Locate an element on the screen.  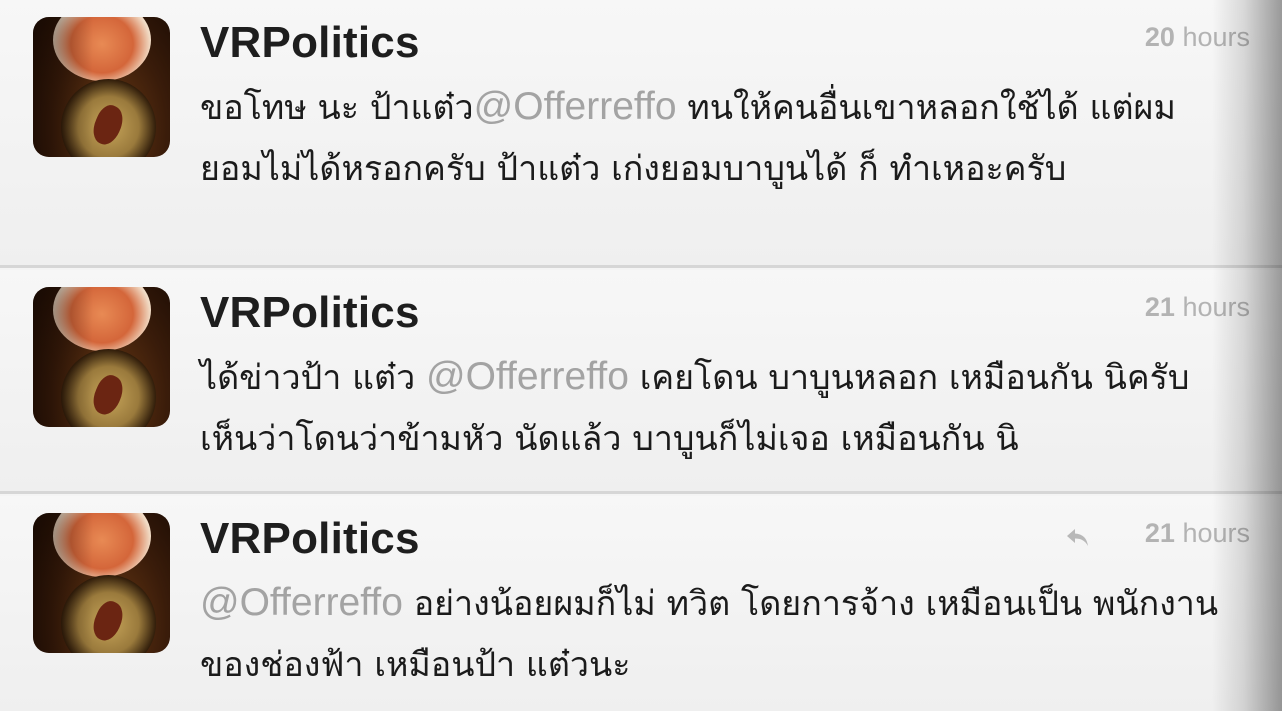
tweet-text-before: ได้ข่าวป้า แต๋ว is located at coordinates (313, 378).